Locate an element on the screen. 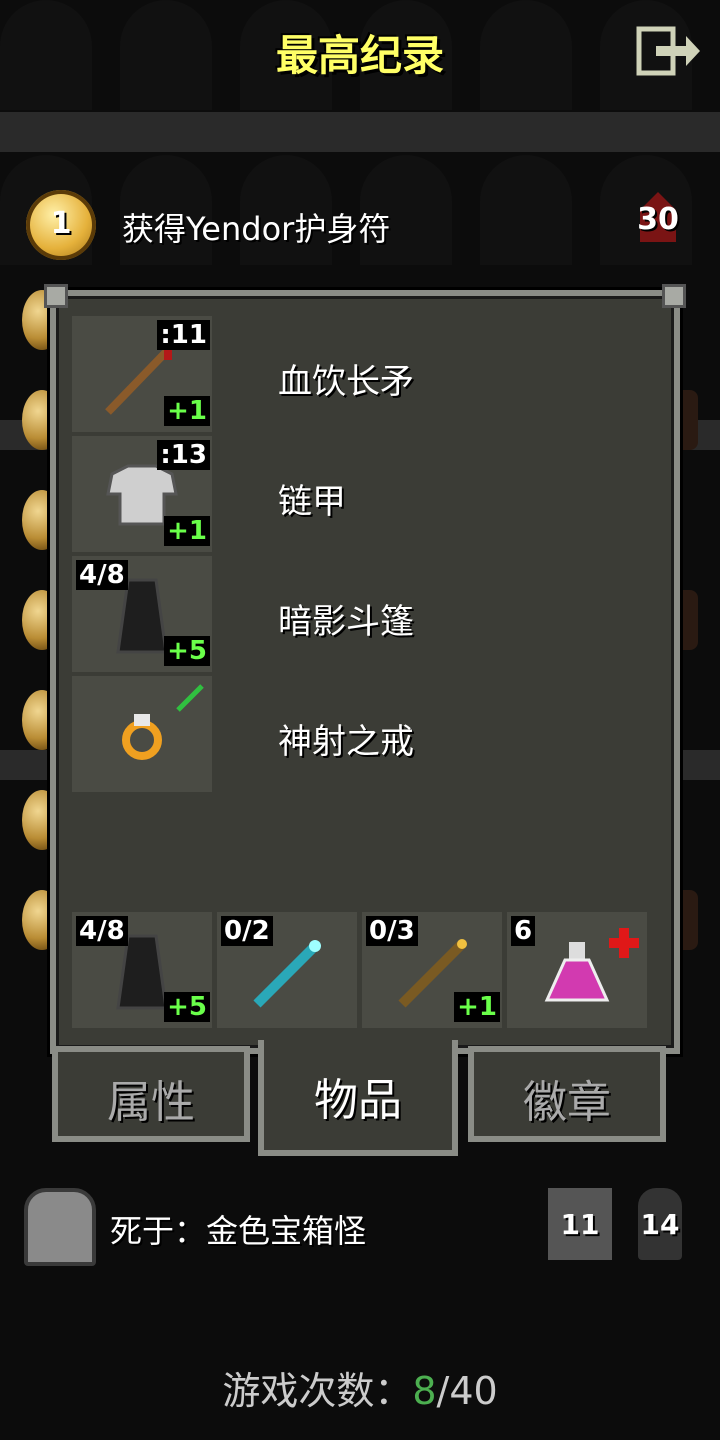 This screenshot has width=720, height=1440. tab-stats: 属性 is located at coordinates (151, 1094).